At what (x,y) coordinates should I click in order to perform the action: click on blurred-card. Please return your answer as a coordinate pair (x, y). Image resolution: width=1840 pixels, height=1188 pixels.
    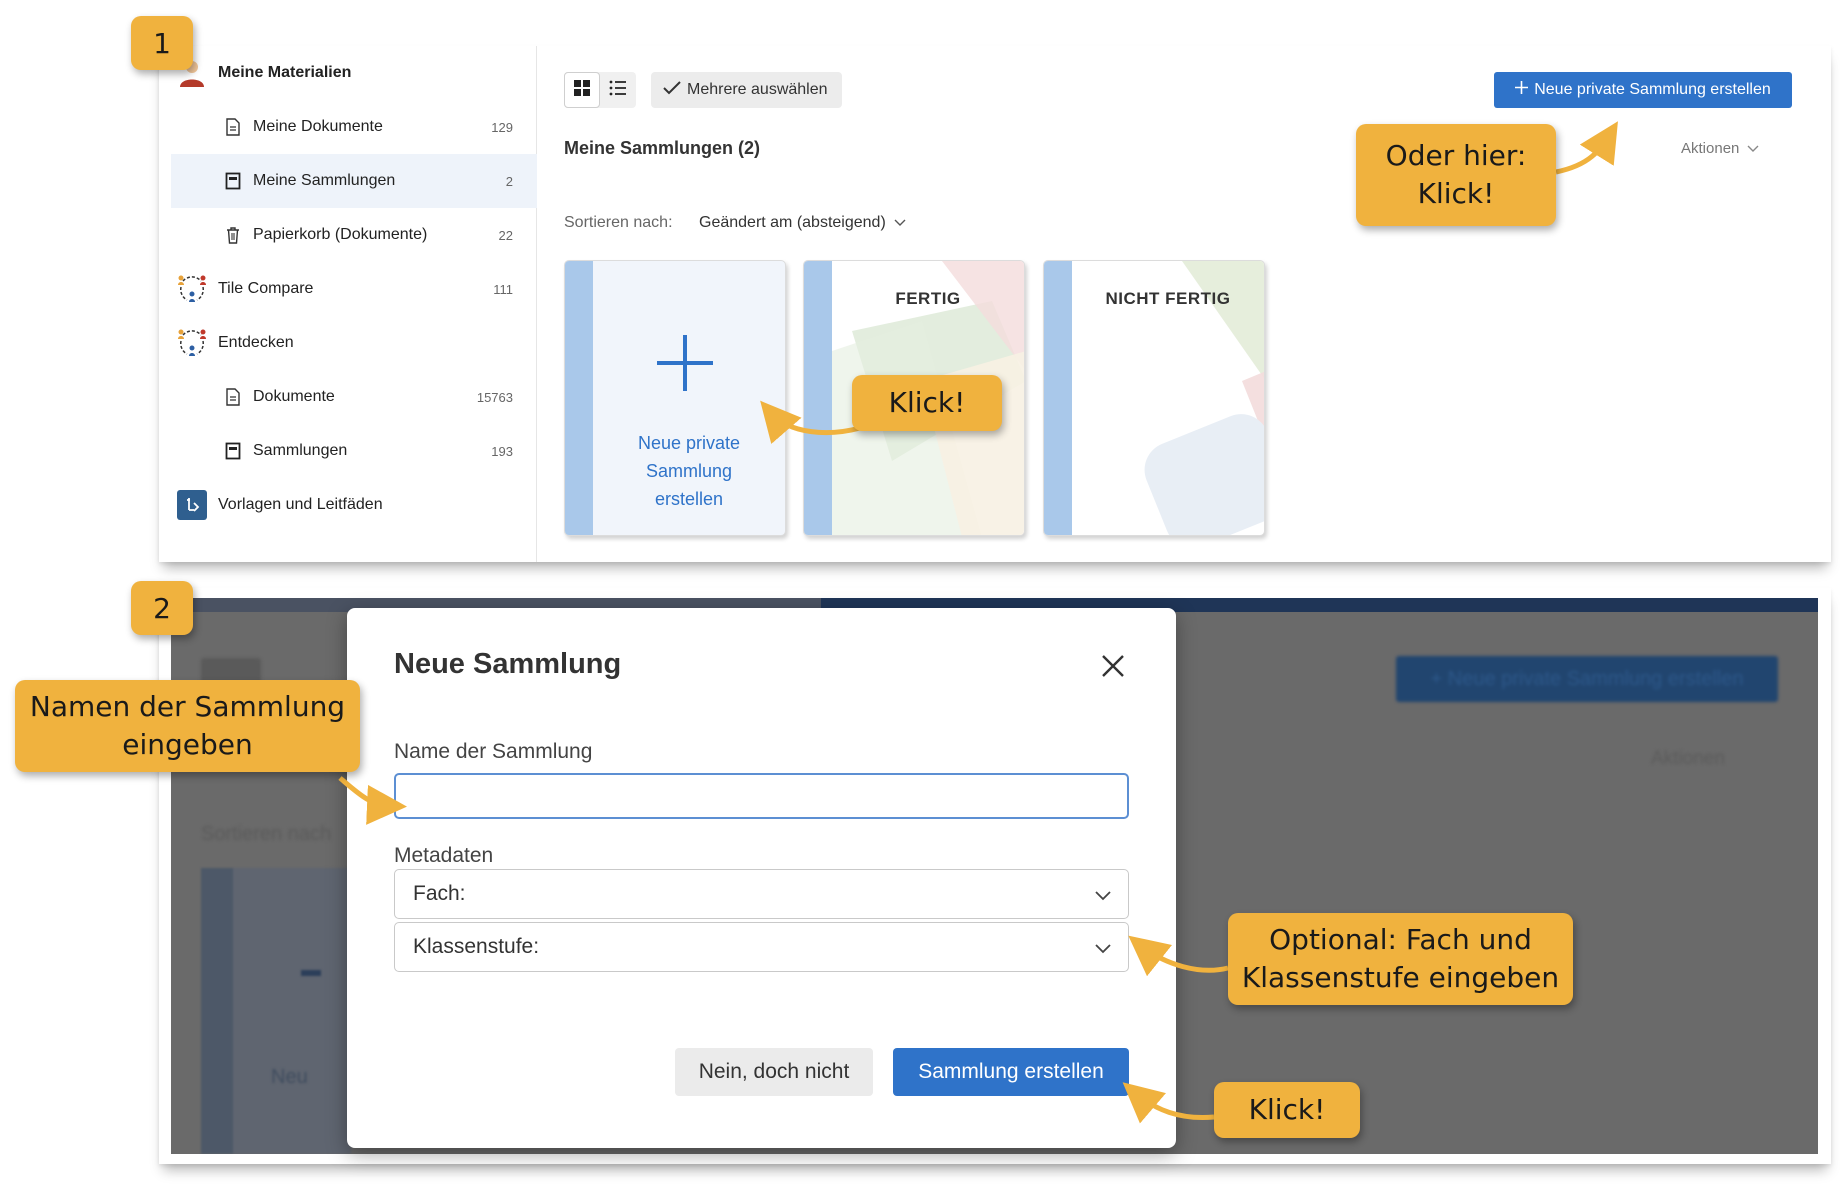
    Looking at the image, I should click on (276, 1011).